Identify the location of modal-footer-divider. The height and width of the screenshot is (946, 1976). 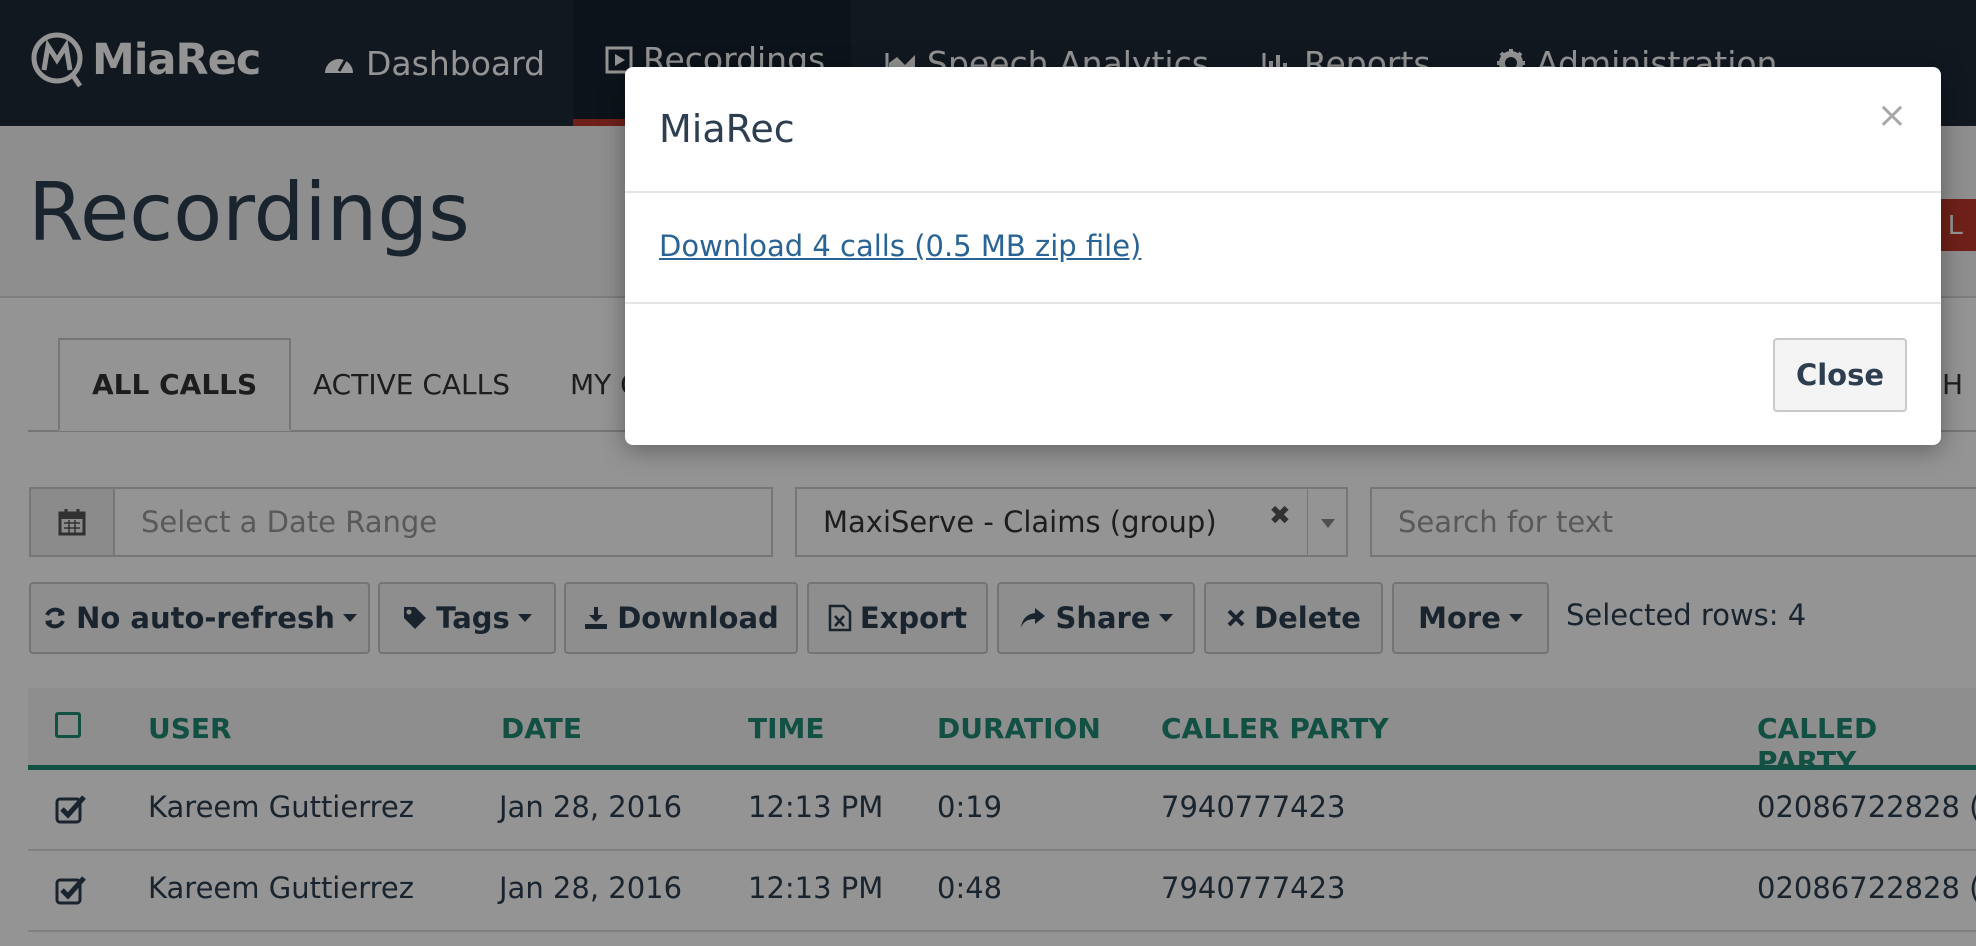
(1283, 303).